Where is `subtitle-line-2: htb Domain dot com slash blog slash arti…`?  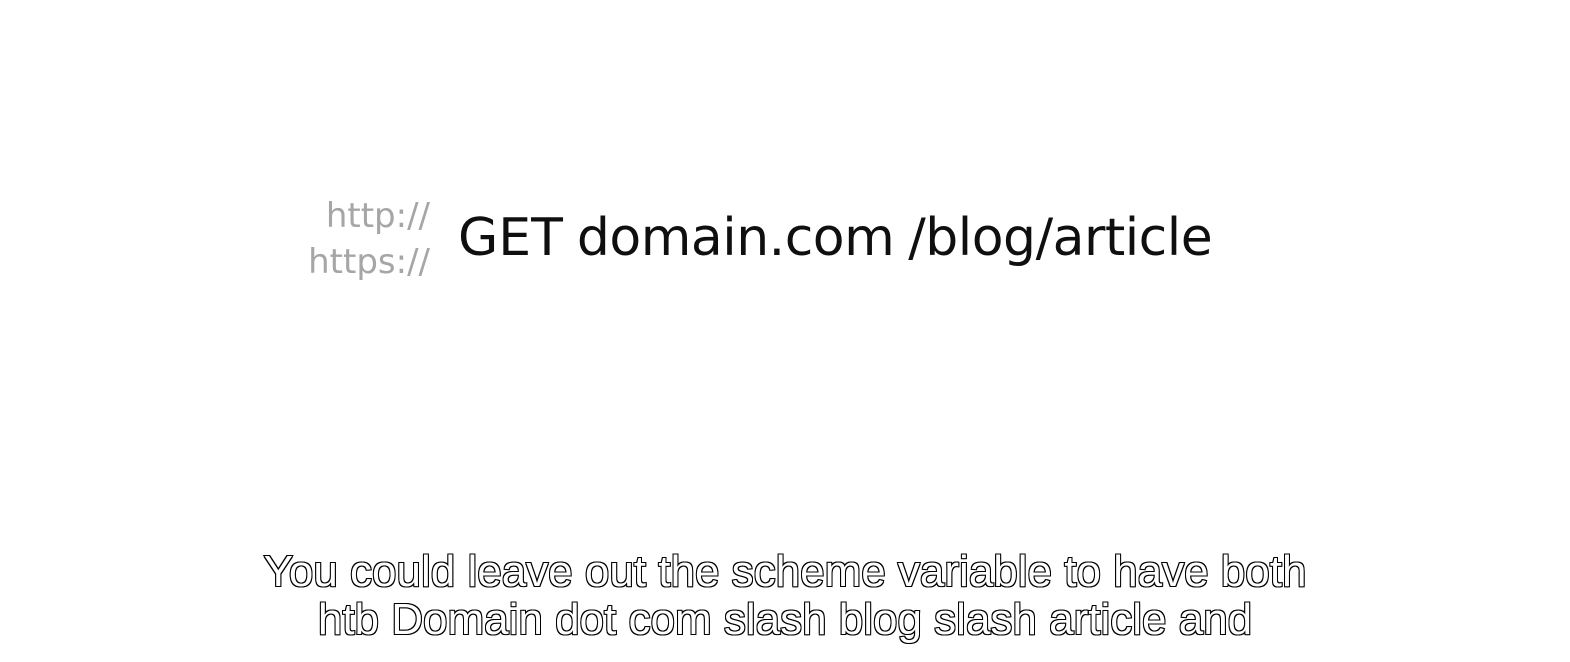 subtitle-line-2: htb Domain dot com slash blog slash arti… is located at coordinates (785, 620).